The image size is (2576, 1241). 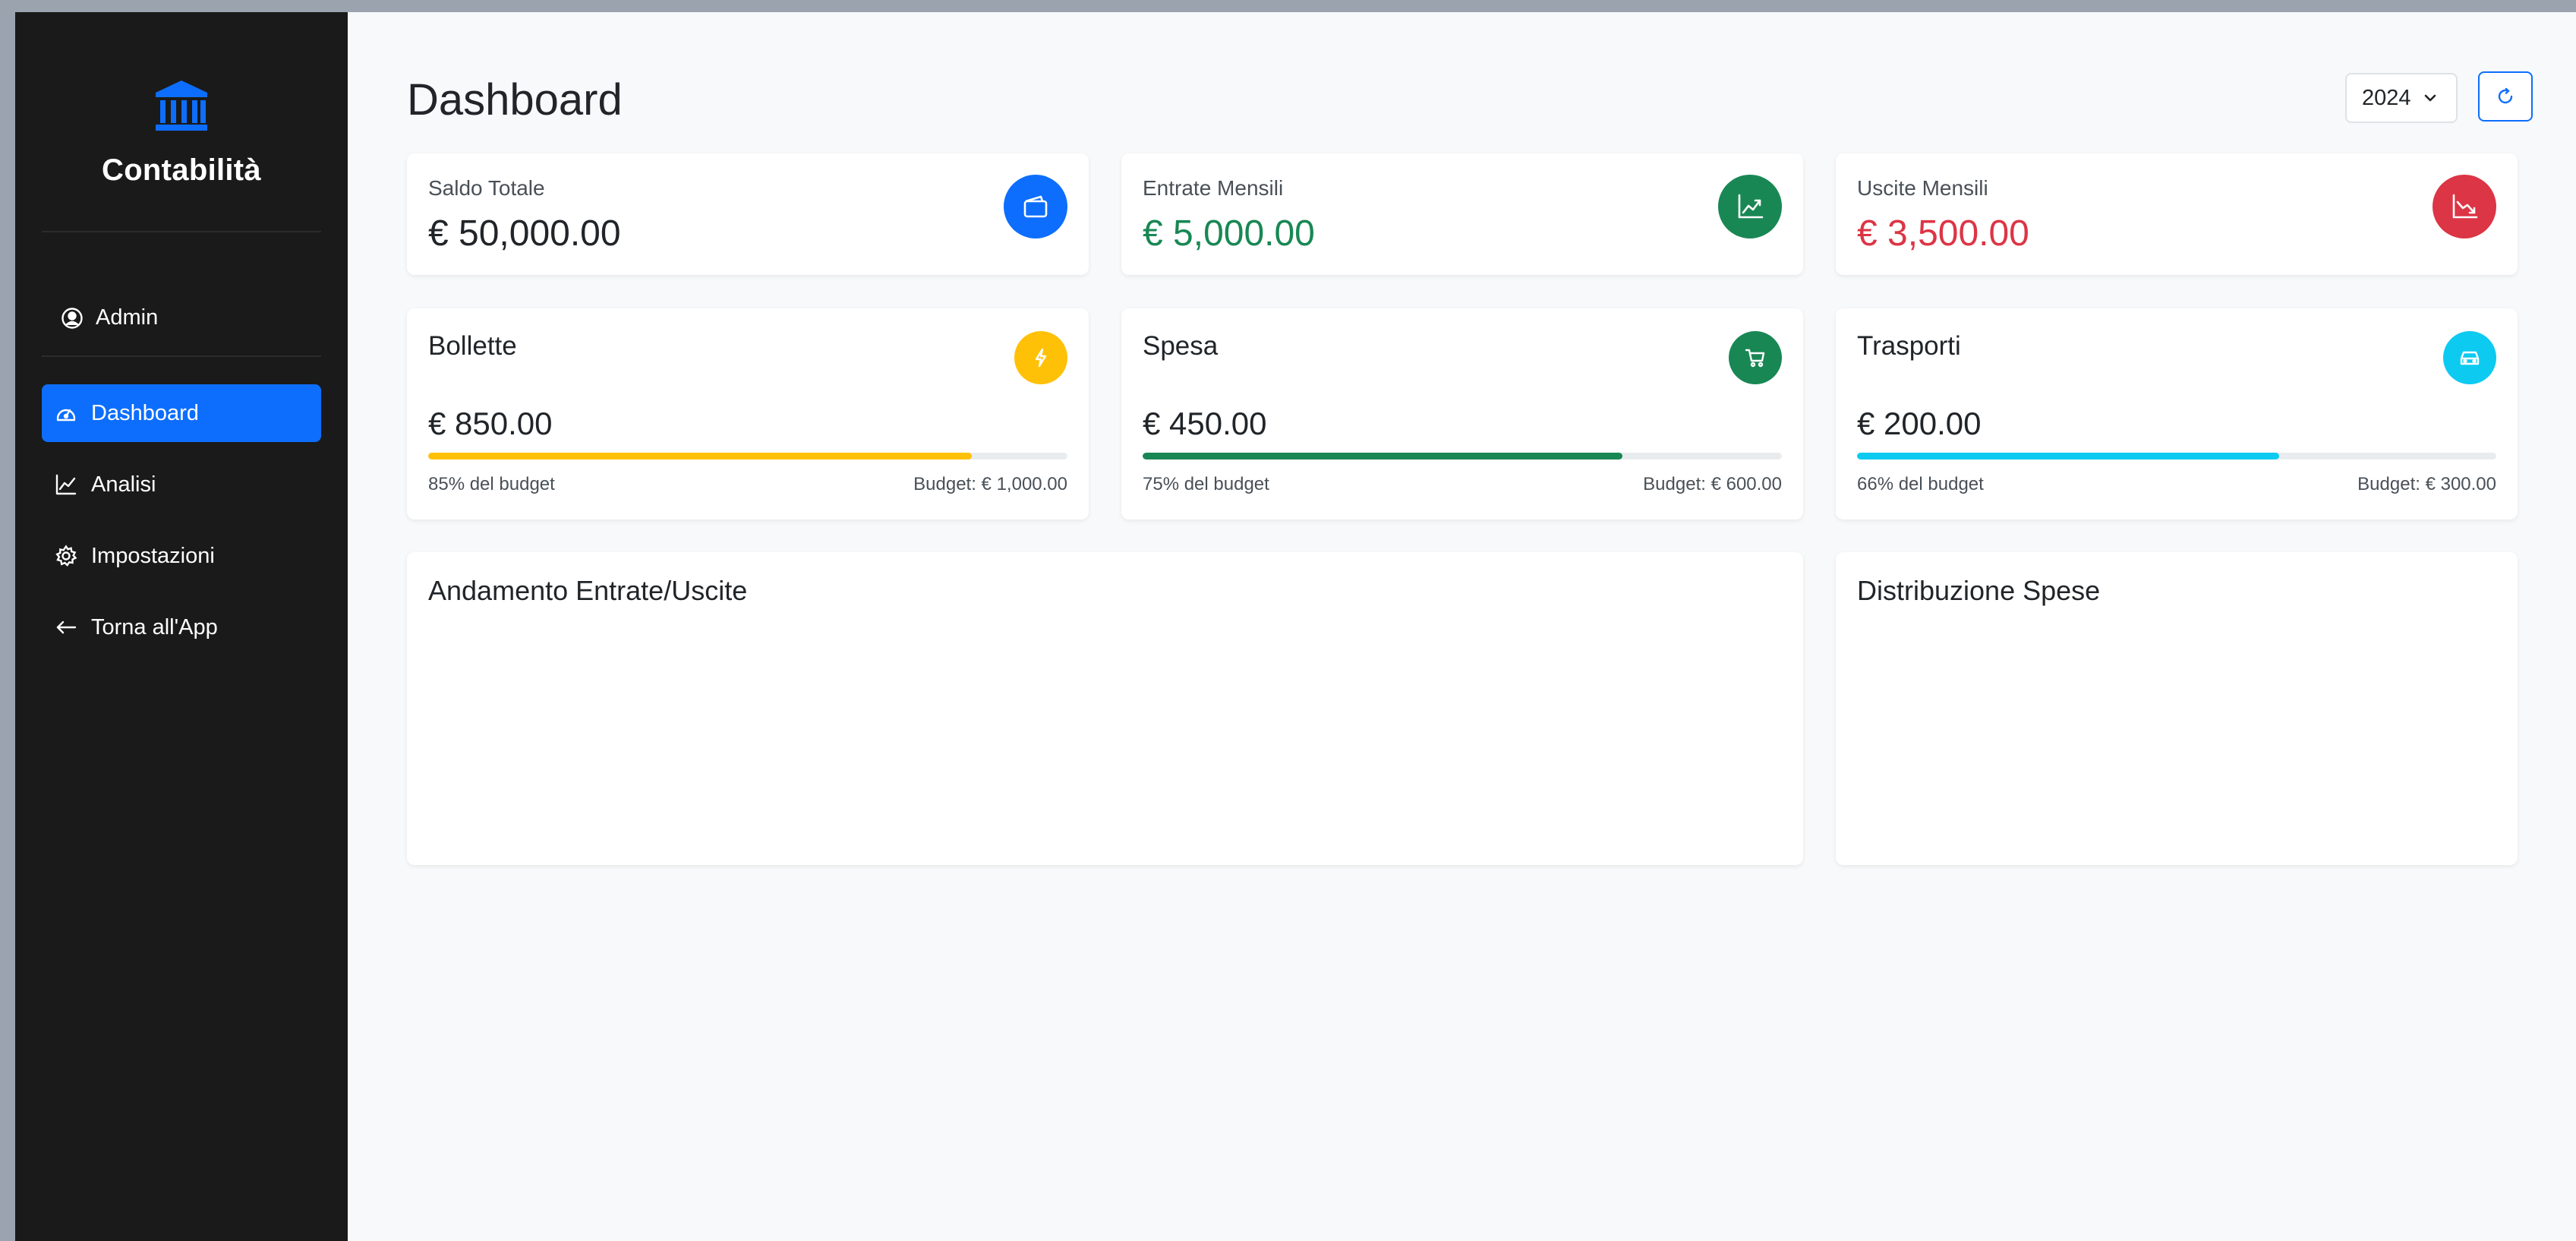 What do you see at coordinates (2430, 98) in the screenshot?
I see `chevron-down-icon` at bounding box center [2430, 98].